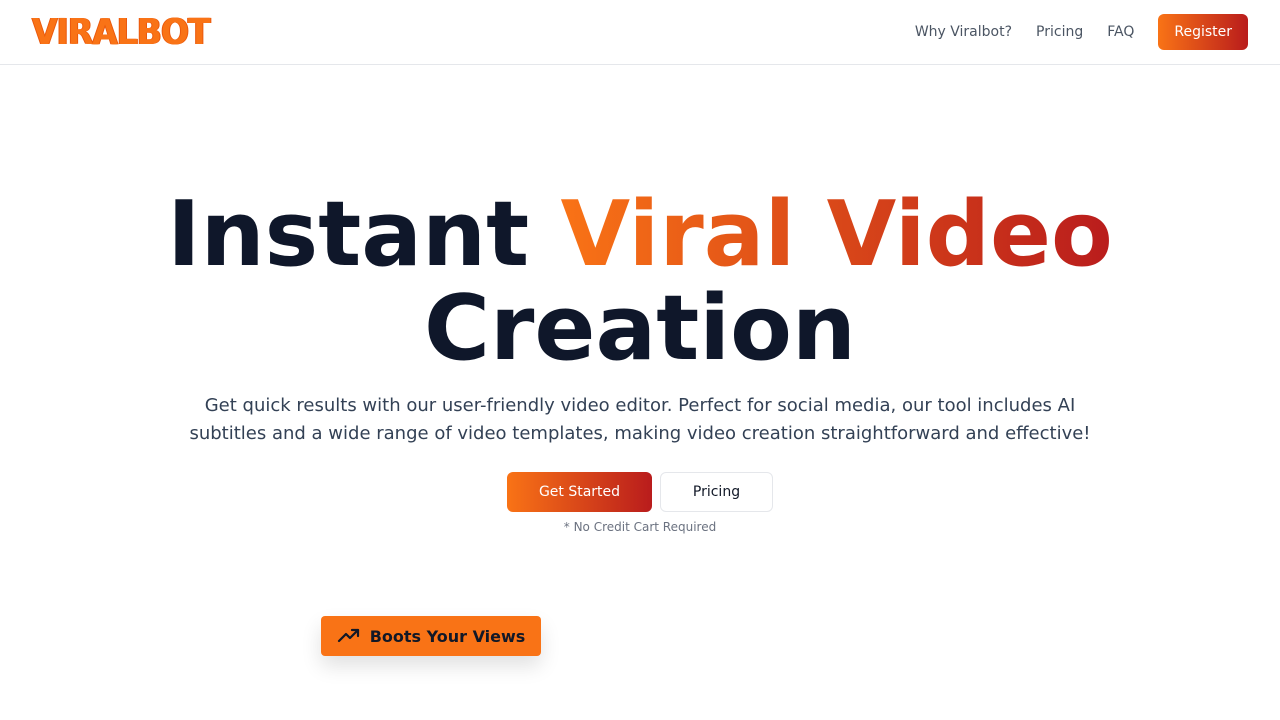 This screenshot has height=720, width=1280. Describe the element at coordinates (716, 492) in the screenshot. I see `pricing-button: Pricing` at that location.